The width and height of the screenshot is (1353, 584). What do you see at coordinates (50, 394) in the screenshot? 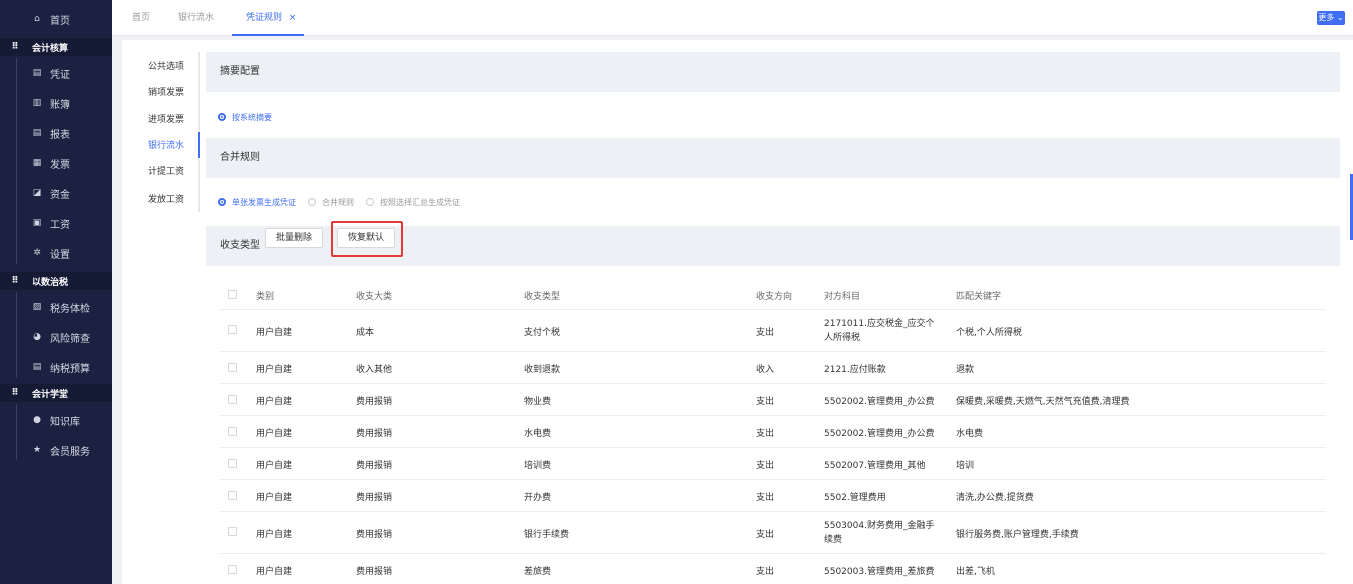
I see `sidebar-group-label: 会计学堂` at bounding box center [50, 394].